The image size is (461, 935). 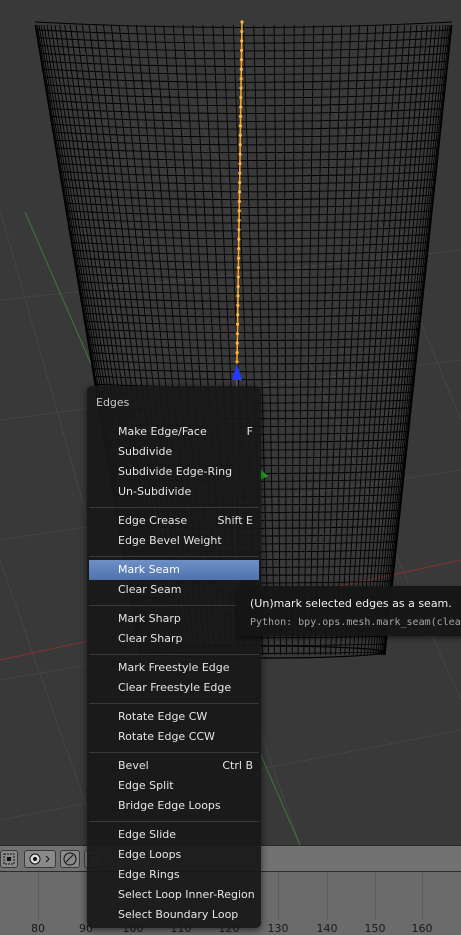 I want to click on tooltip-description: (Un)mark selected edges as a seam., so click(x=351, y=603).